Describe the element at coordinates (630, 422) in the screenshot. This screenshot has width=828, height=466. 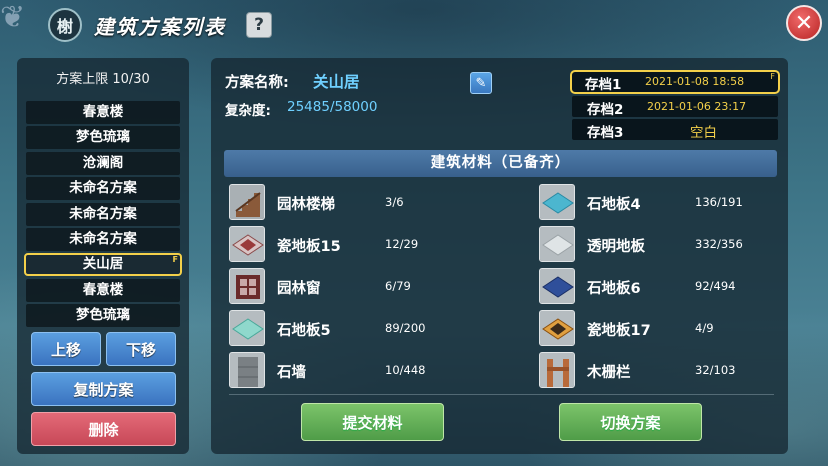
I see `switch-plan-button: 切换方案` at that location.